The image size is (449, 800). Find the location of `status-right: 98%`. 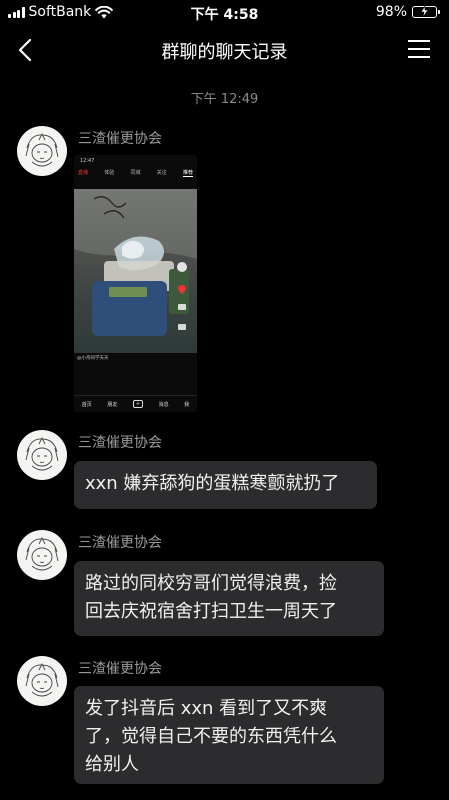

status-right: 98% is located at coordinates (407, 12).